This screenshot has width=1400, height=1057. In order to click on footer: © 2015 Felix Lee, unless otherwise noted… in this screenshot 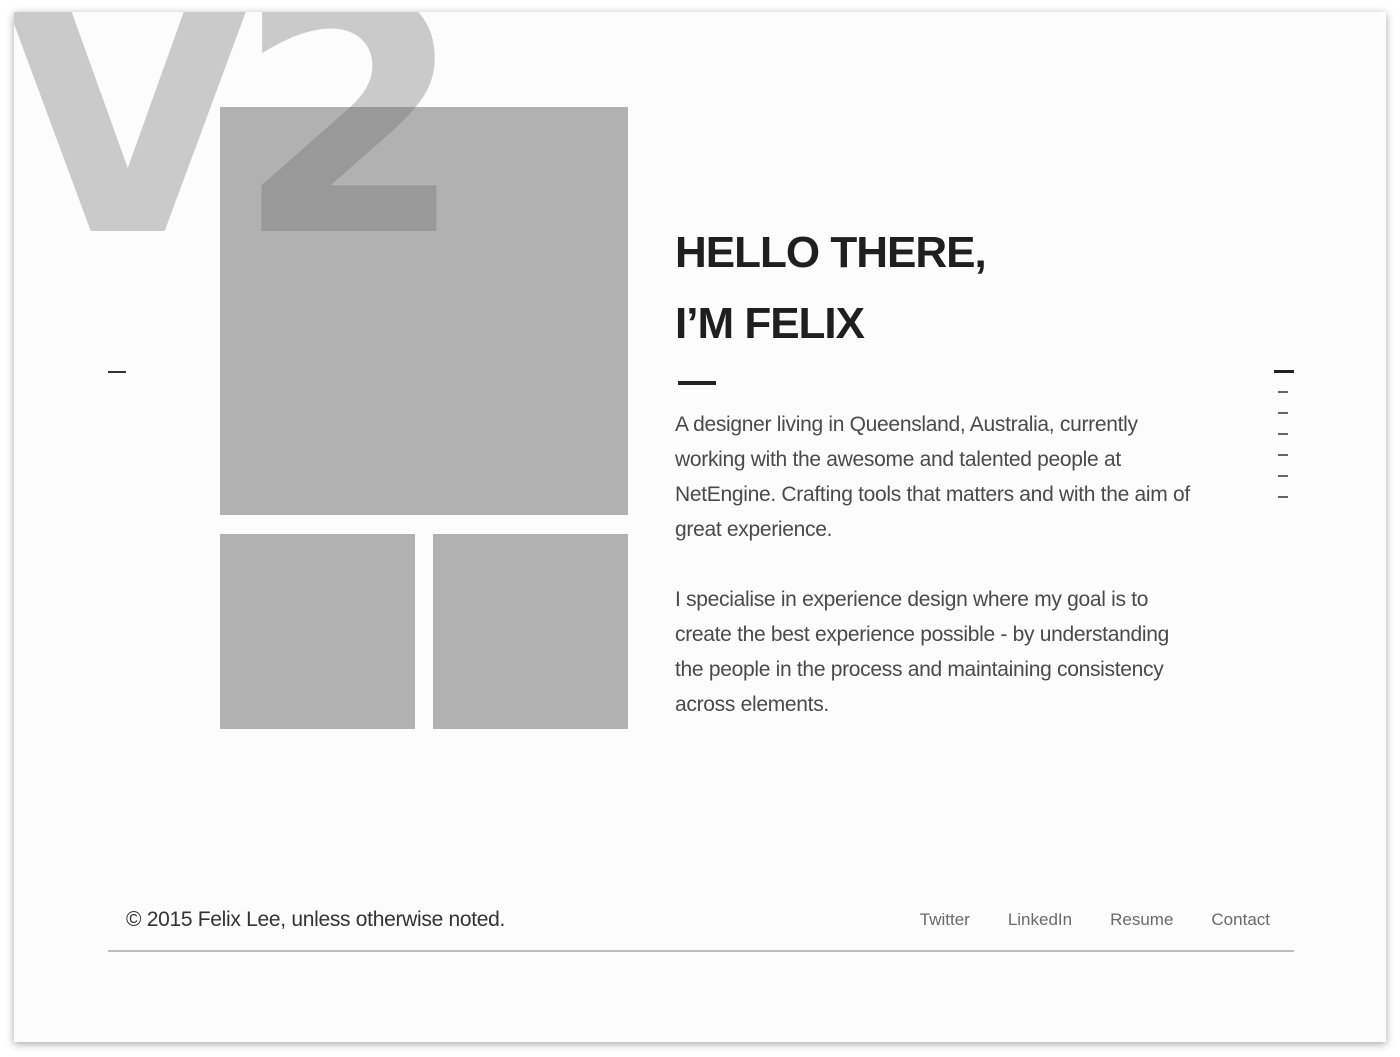, I will do `click(701, 928)`.